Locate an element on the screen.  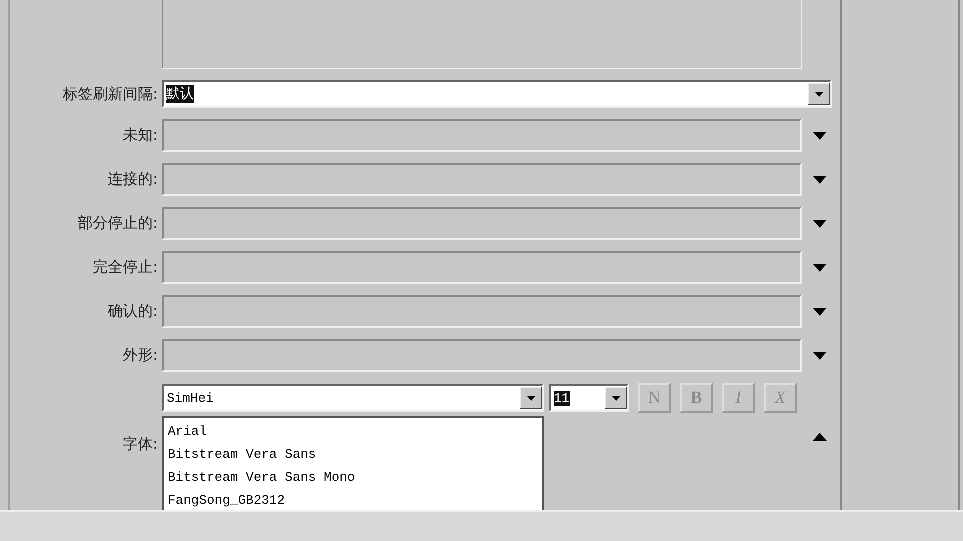
field-label: 部分停止的: is located at coordinates (117, 223).